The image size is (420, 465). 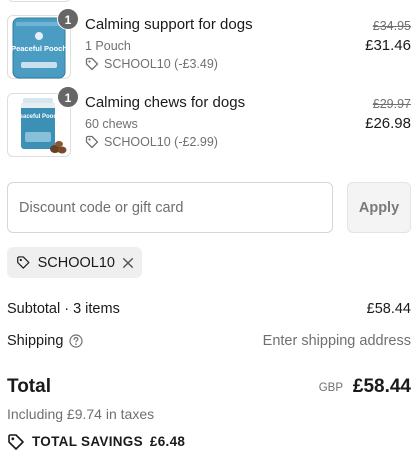 I want to click on applied-discount-chip: SCHOOL10, so click(x=74, y=262).